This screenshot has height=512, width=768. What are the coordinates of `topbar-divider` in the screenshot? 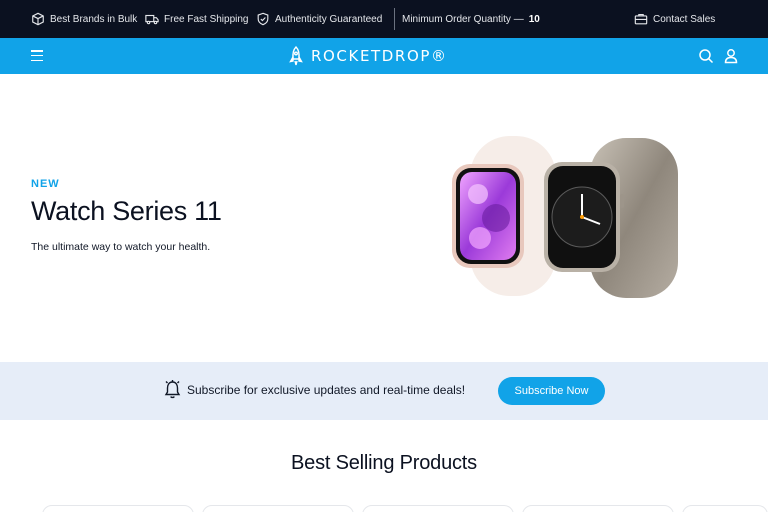 It's located at (394, 19).